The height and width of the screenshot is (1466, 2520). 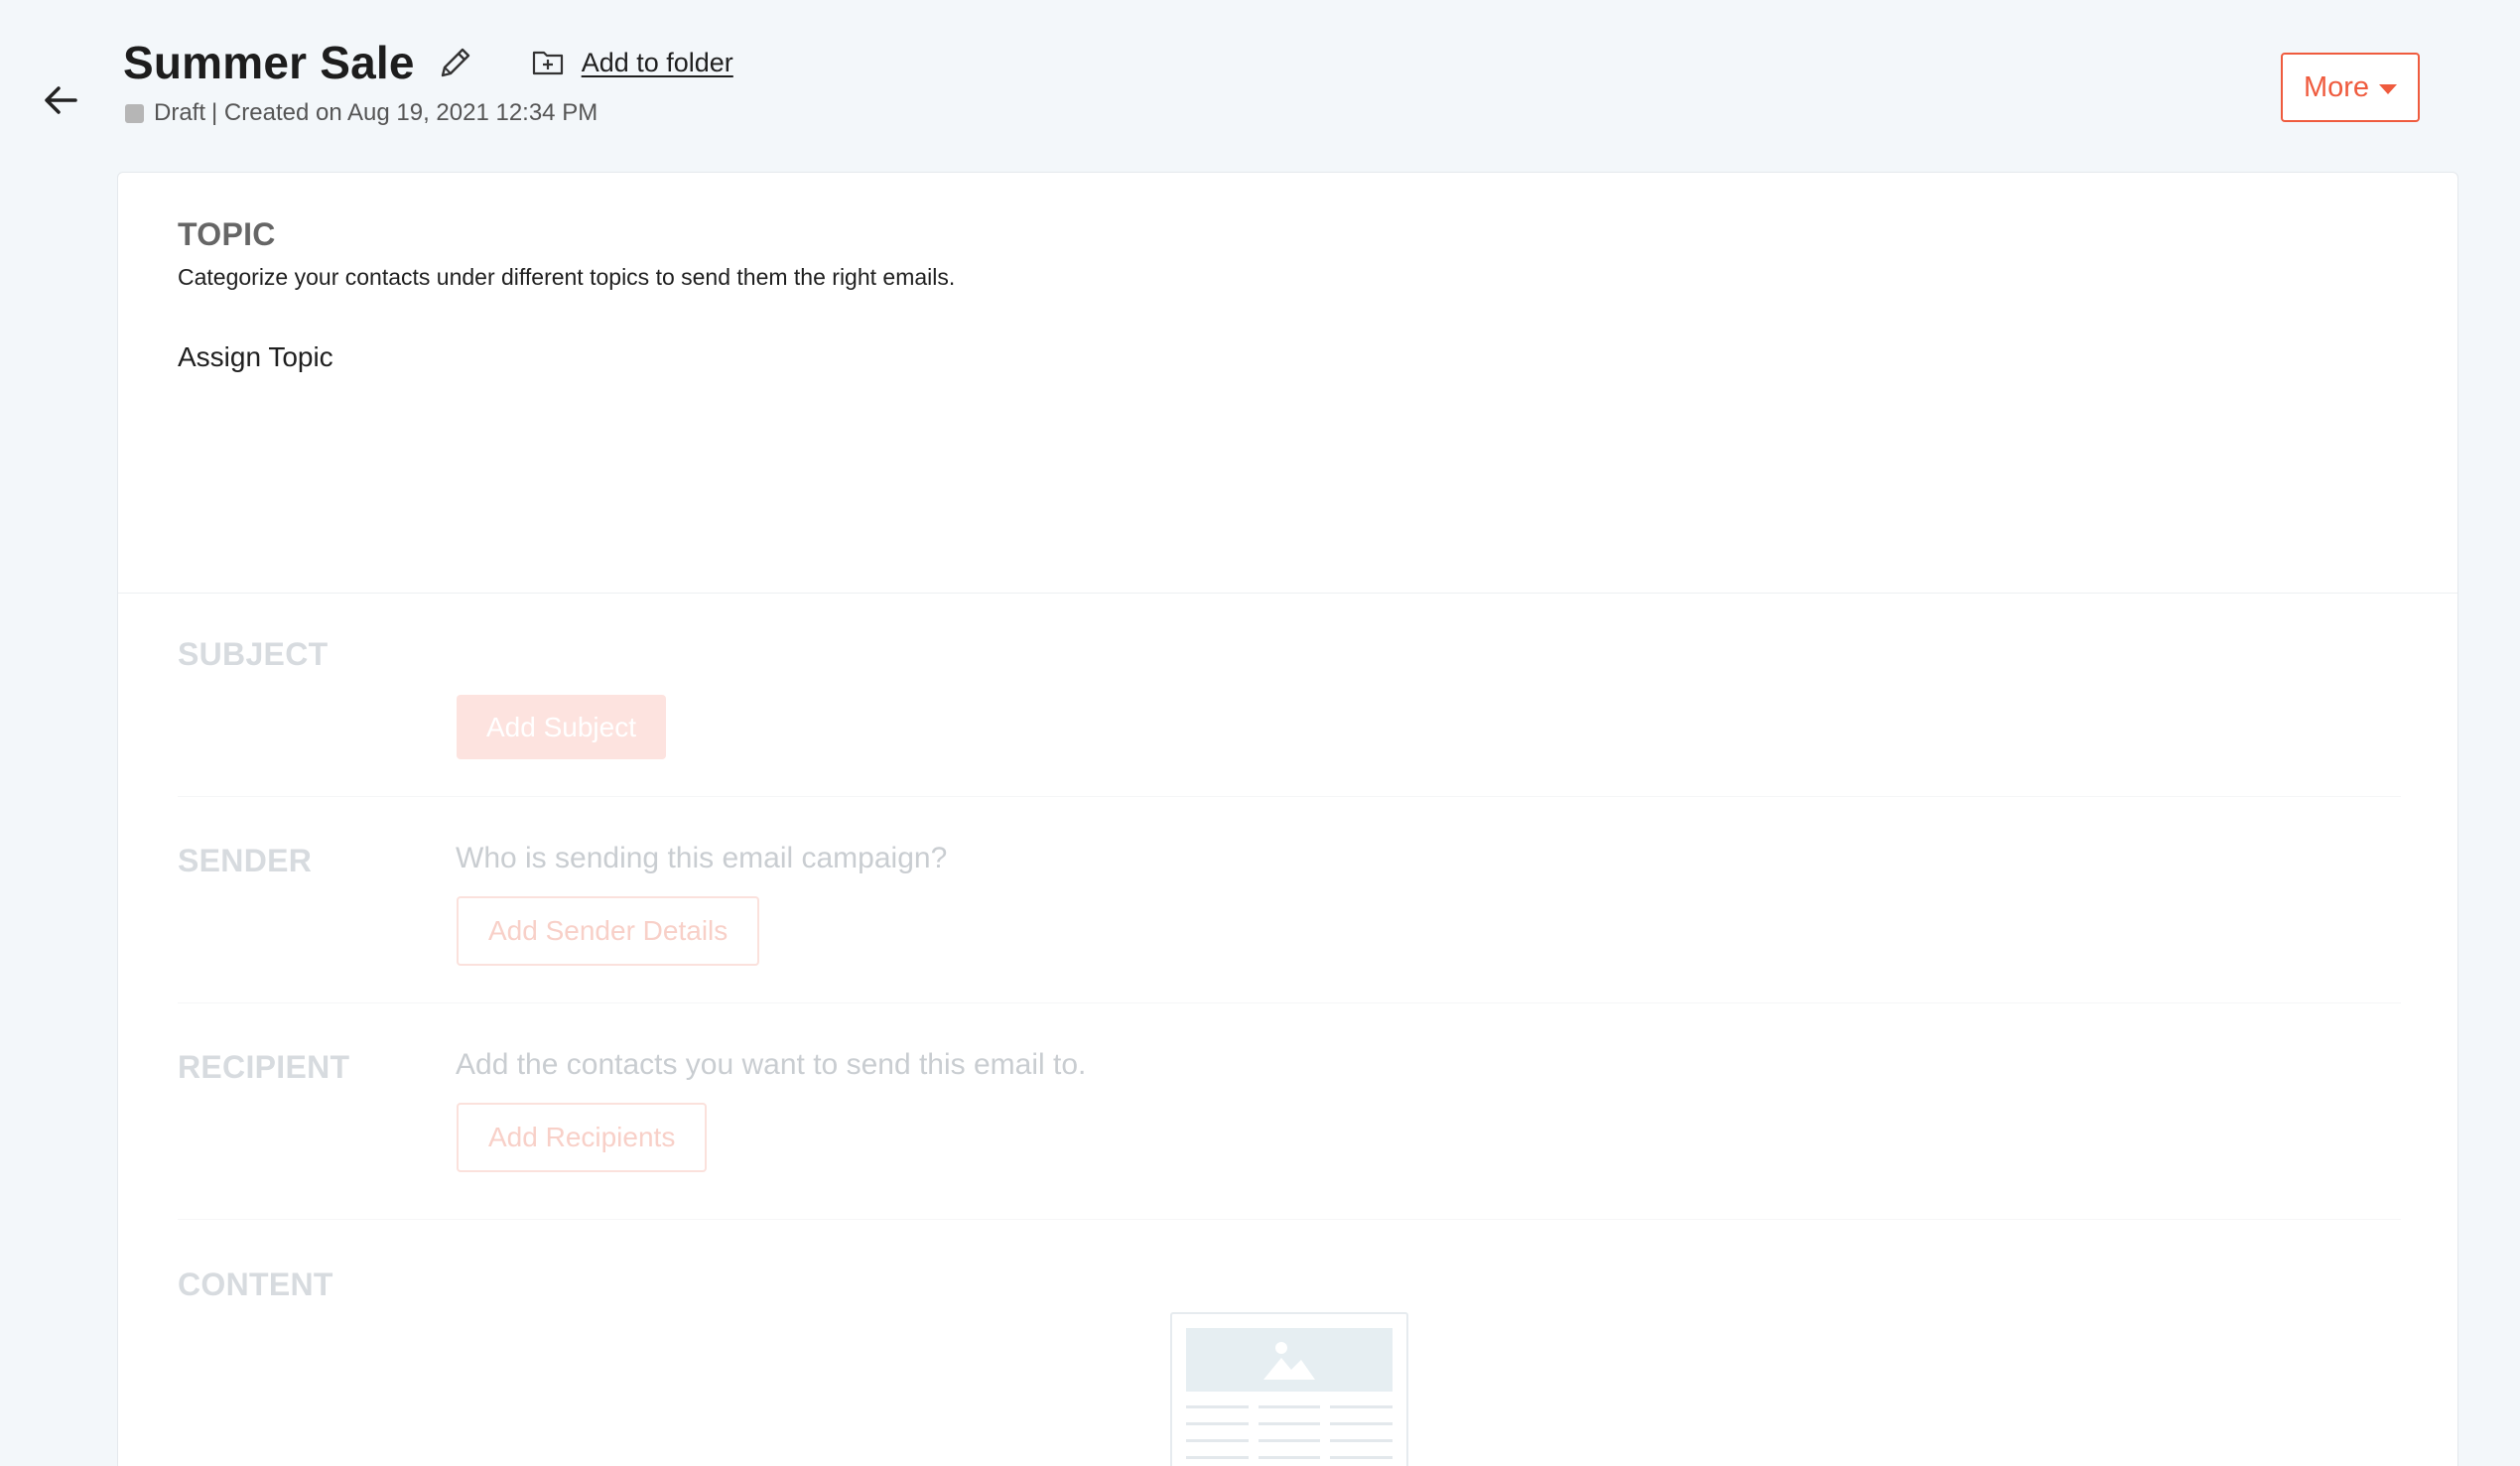 I want to click on more-dropdown-button: More, so click(x=2350, y=87).